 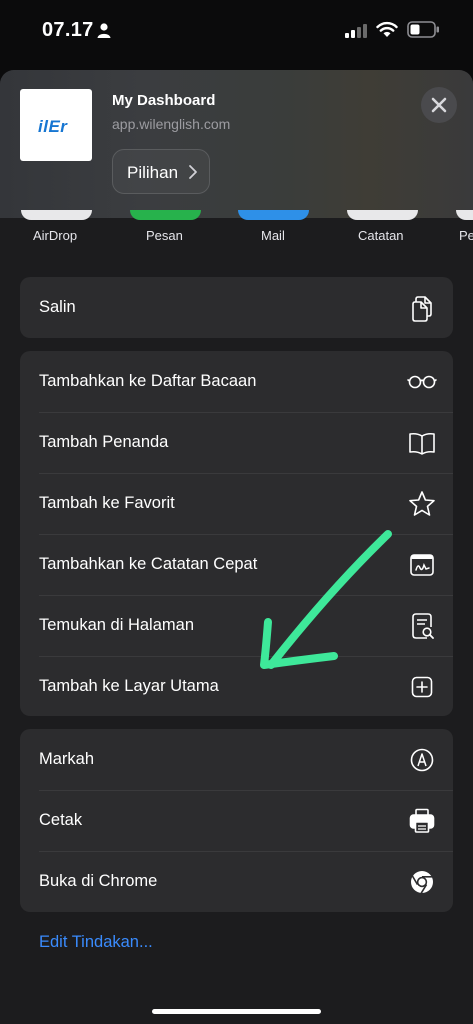 I want to click on wifi-icon, so click(x=387, y=29).